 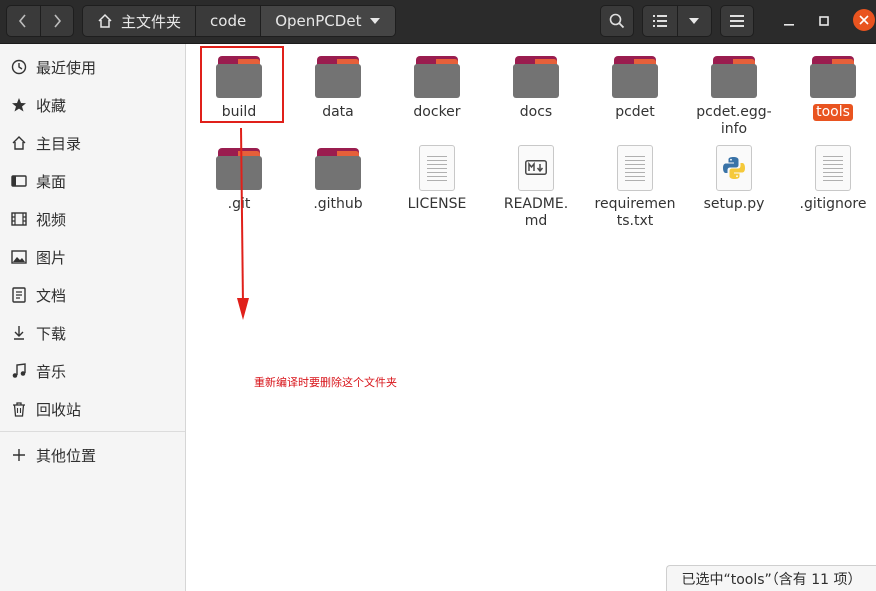 What do you see at coordinates (635, 212) in the screenshot?
I see `file-name: requiremen ts.txt` at bounding box center [635, 212].